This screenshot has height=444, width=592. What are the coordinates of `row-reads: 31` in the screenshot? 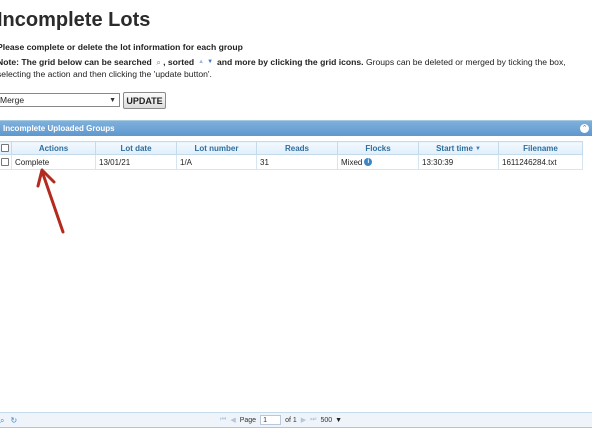 It's located at (297, 162).